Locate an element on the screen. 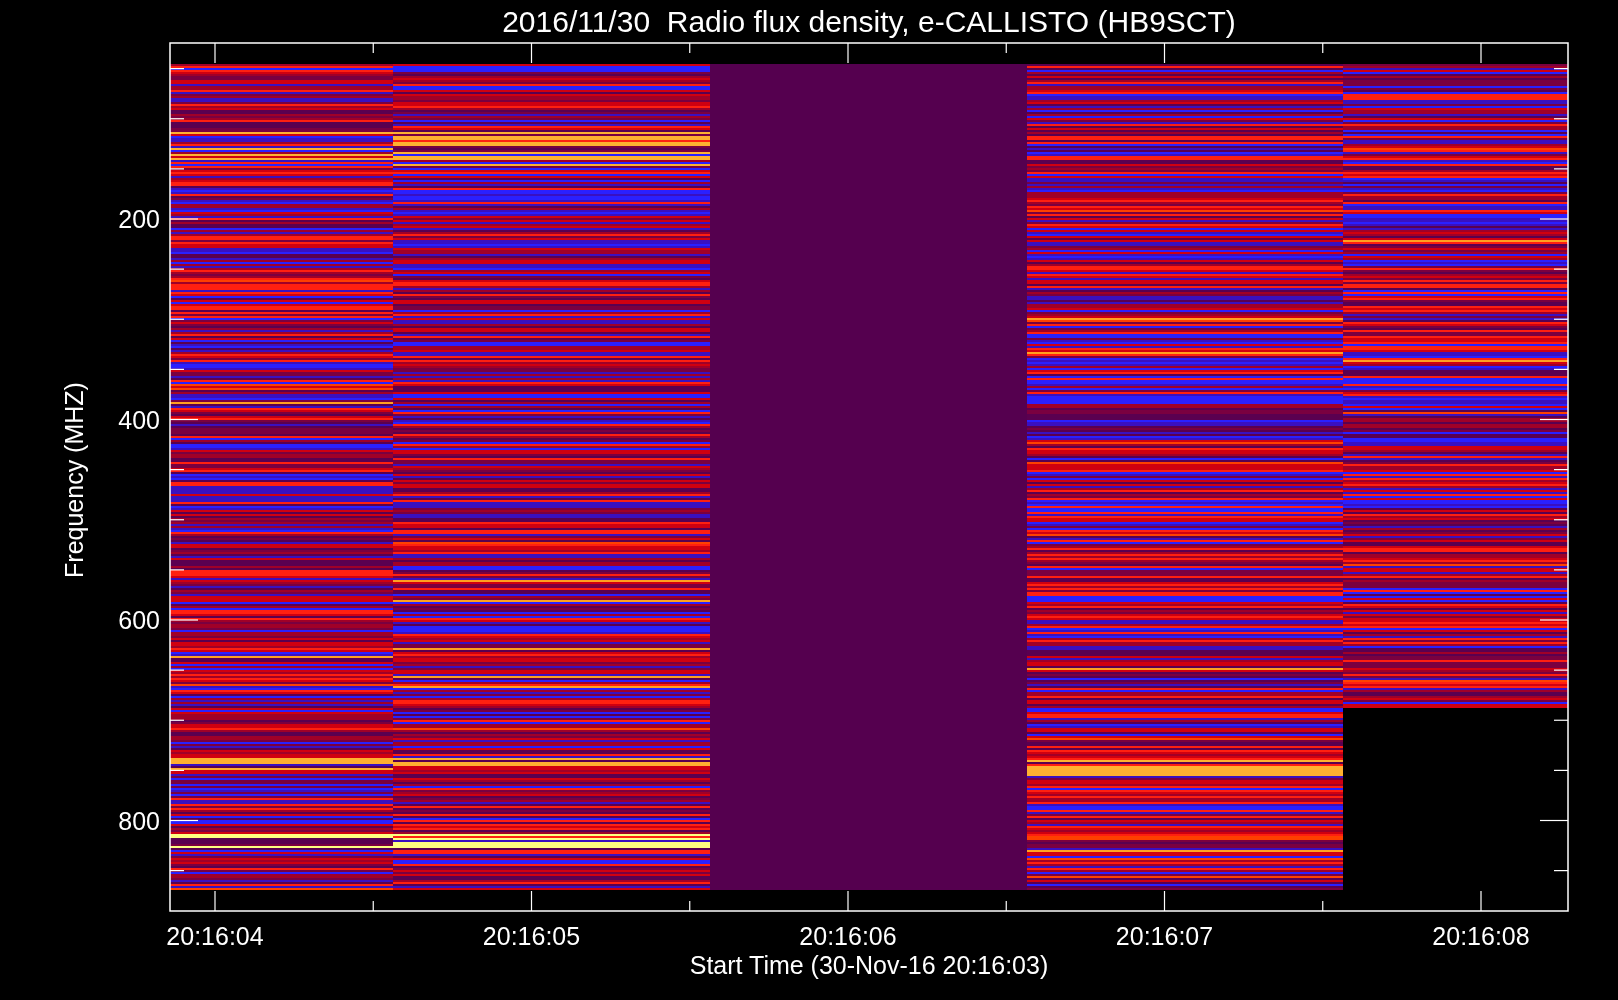 This screenshot has width=1618, height=1000. y-tick-label: 200 is located at coordinates (139, 219).